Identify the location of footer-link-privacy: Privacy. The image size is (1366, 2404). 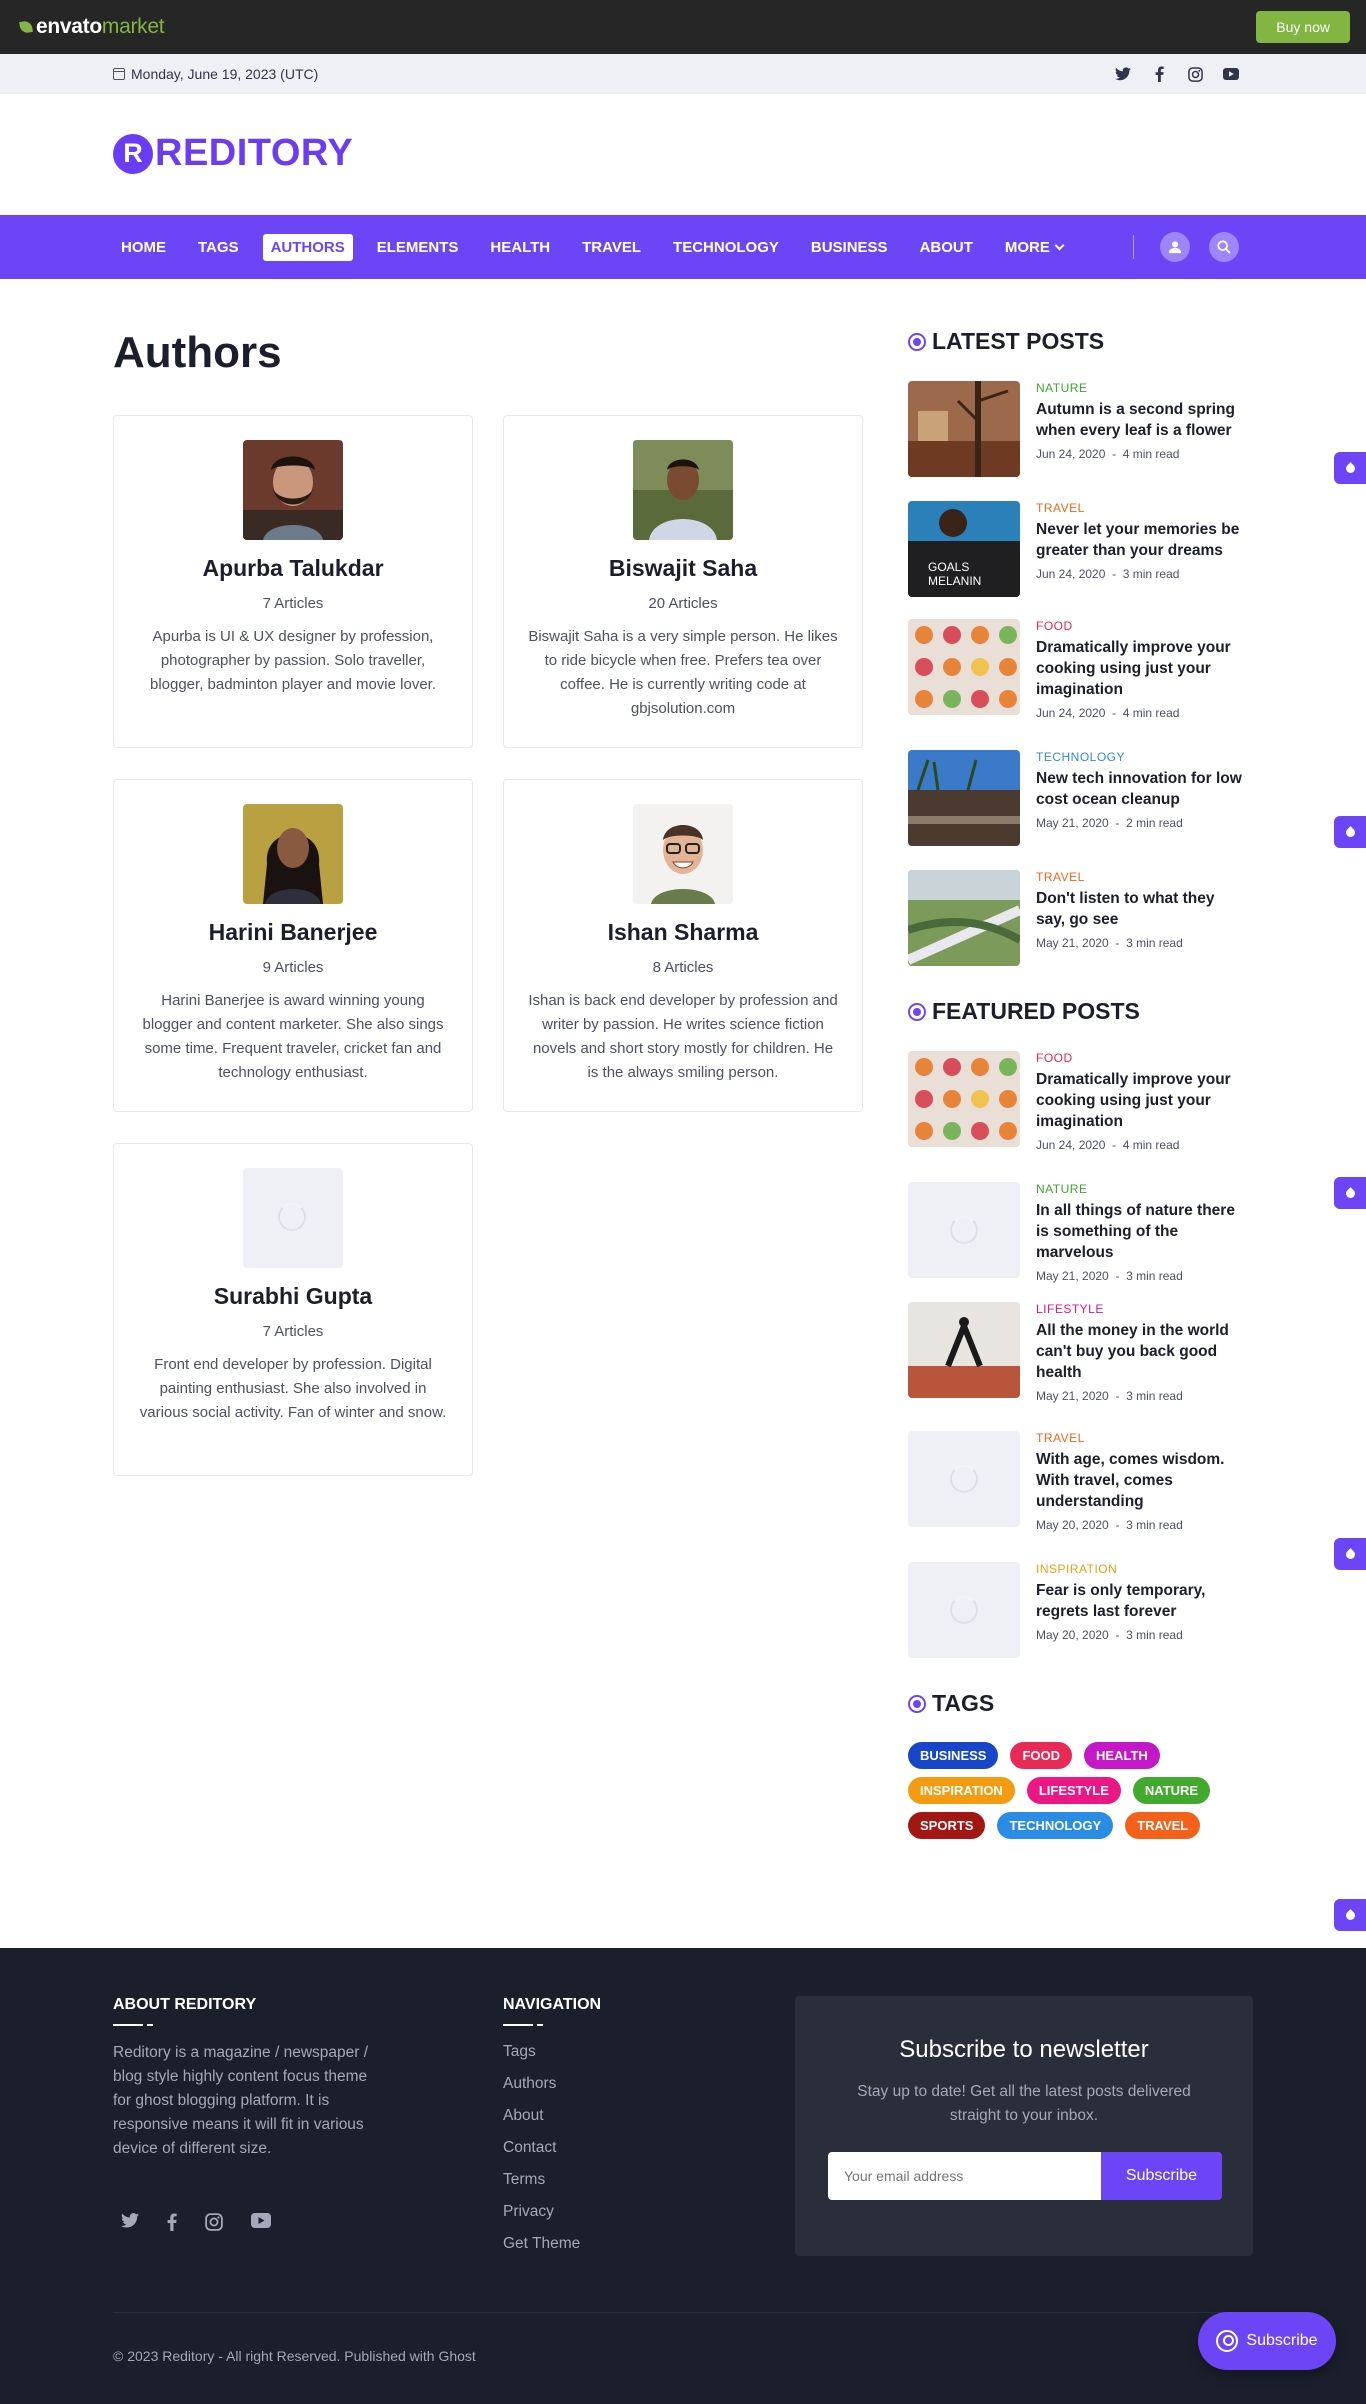
(541, 2212).